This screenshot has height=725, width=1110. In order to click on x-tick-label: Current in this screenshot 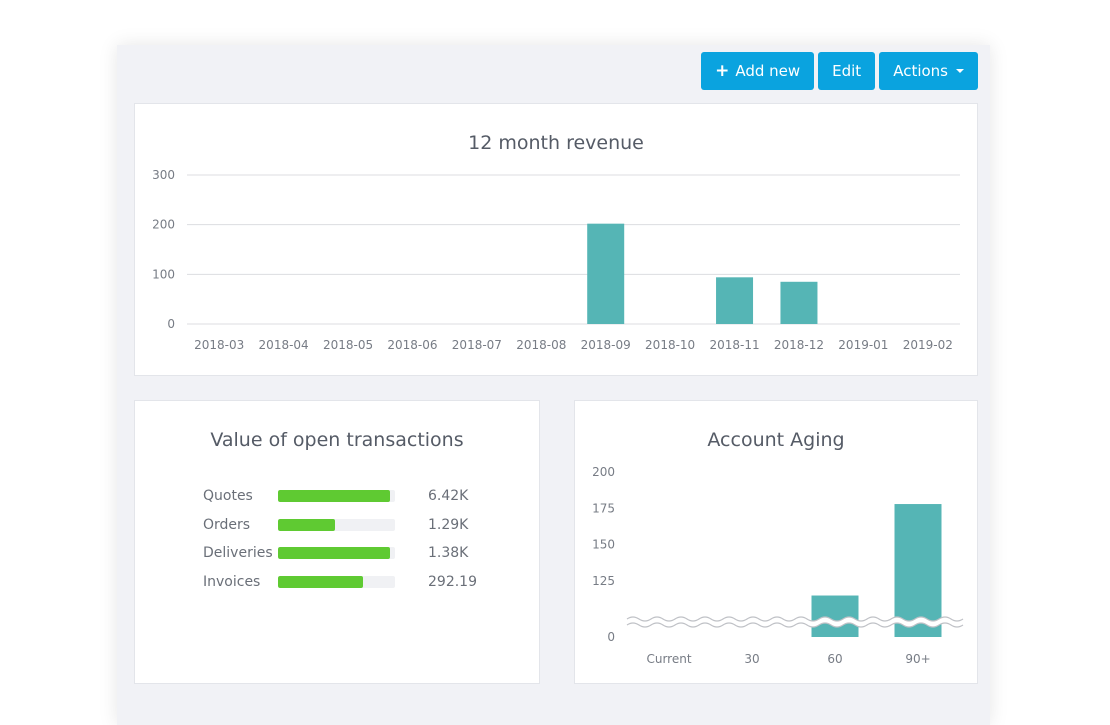, I will do `click(668, 659)`.